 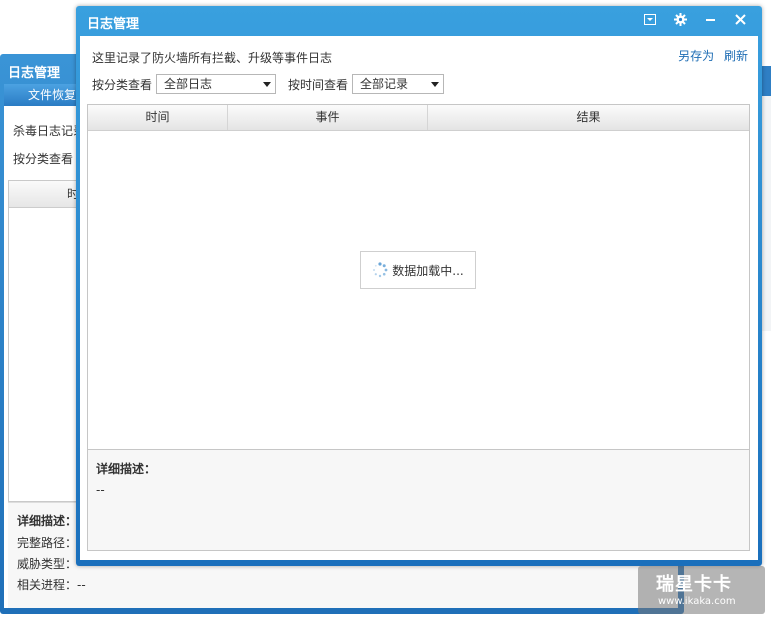 I want to click on detail-panel: 详细描述： --, so click(x=418, y=500).